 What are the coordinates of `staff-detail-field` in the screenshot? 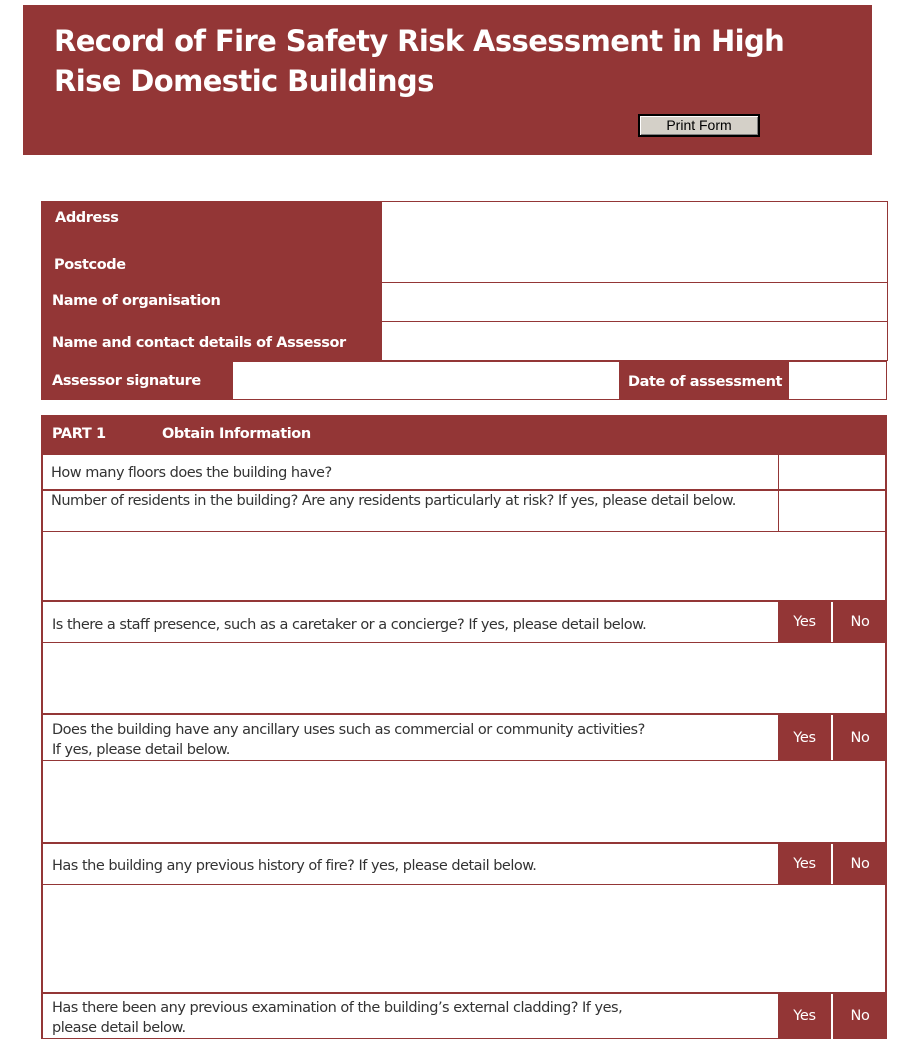 It's located at (464, 678).